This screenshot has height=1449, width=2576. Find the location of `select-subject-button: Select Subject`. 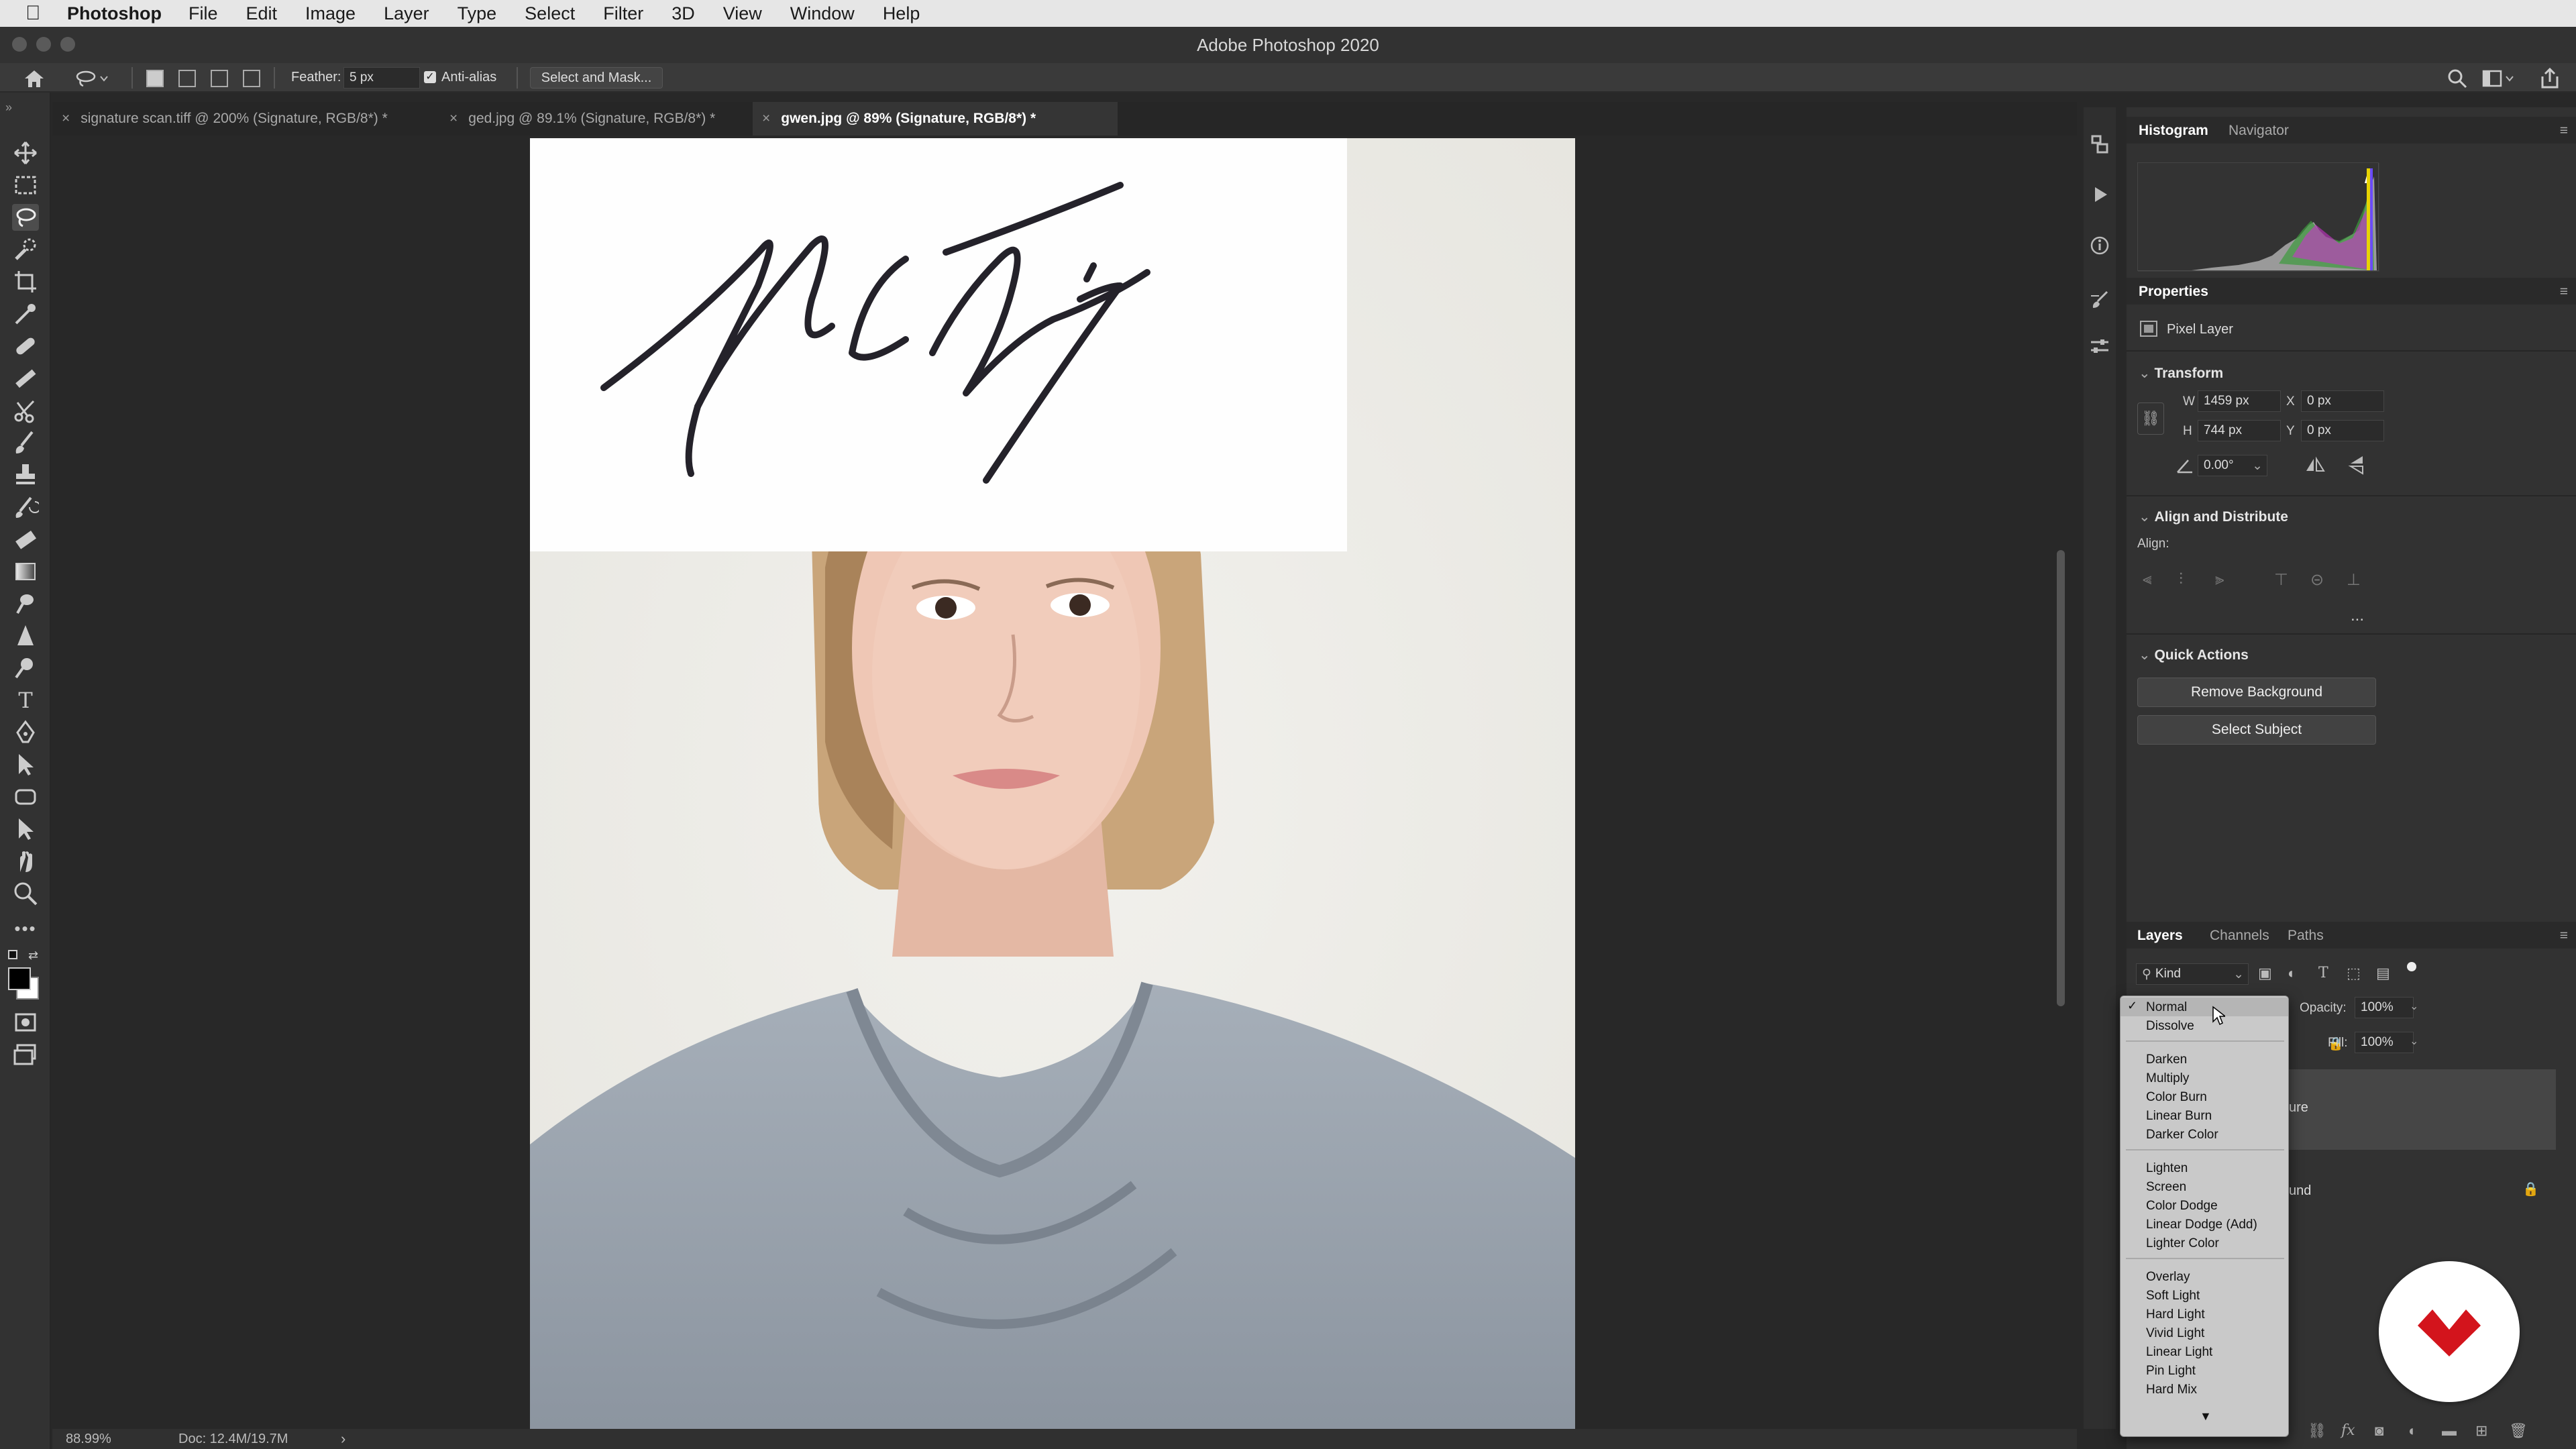

select-subject-button: Select Subject is located at coordinates (2256, 730).